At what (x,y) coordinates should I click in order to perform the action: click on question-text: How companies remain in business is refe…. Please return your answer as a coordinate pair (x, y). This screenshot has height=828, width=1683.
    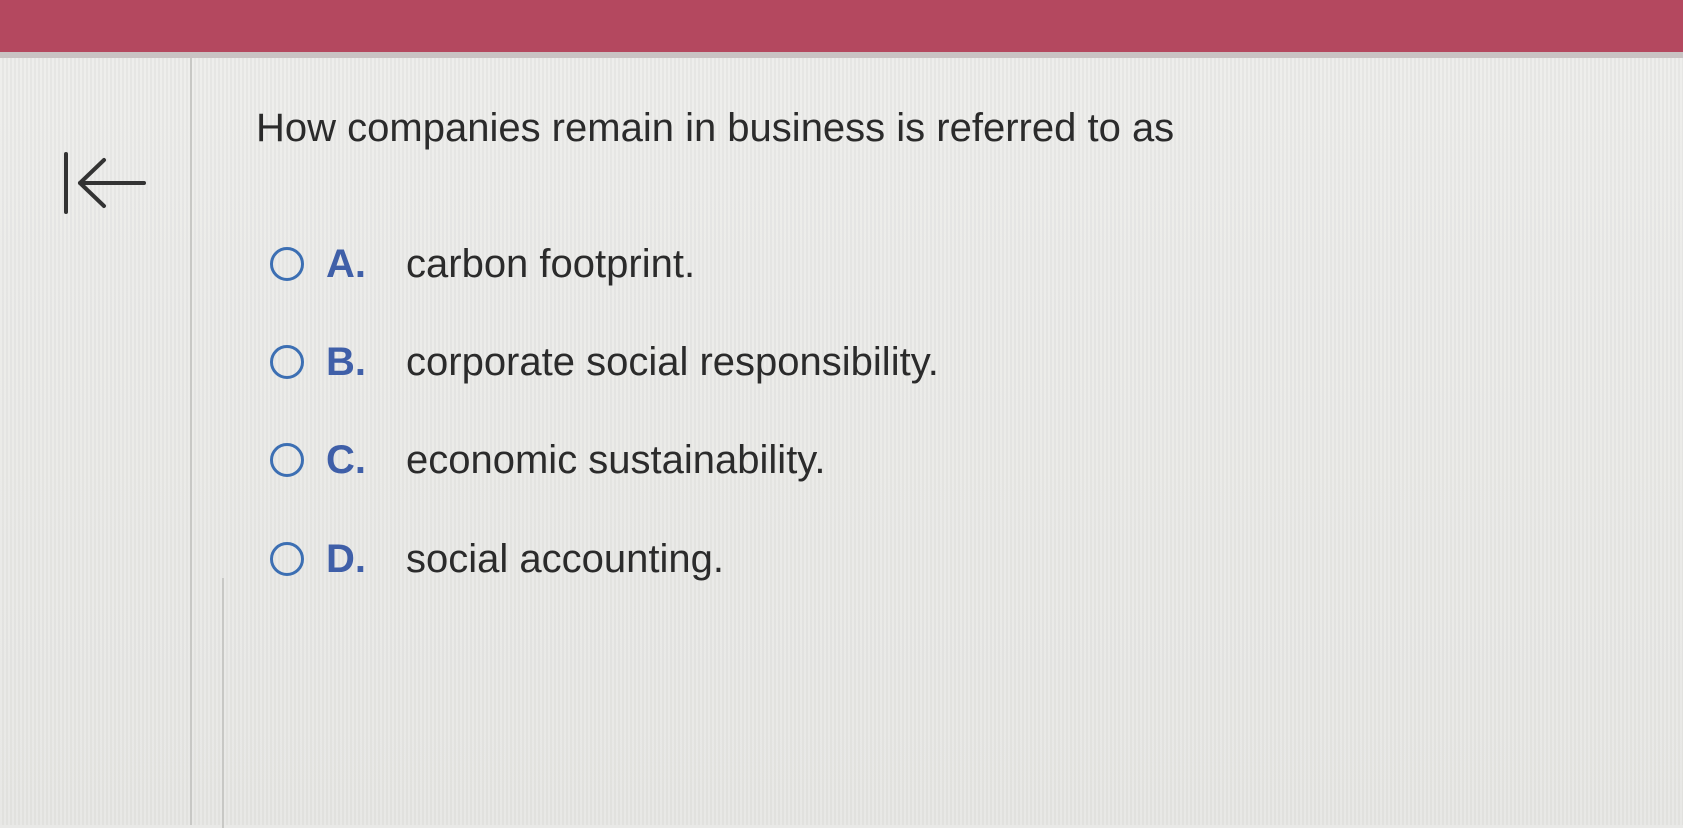
    Looking at the image, I should click on (715, 128).